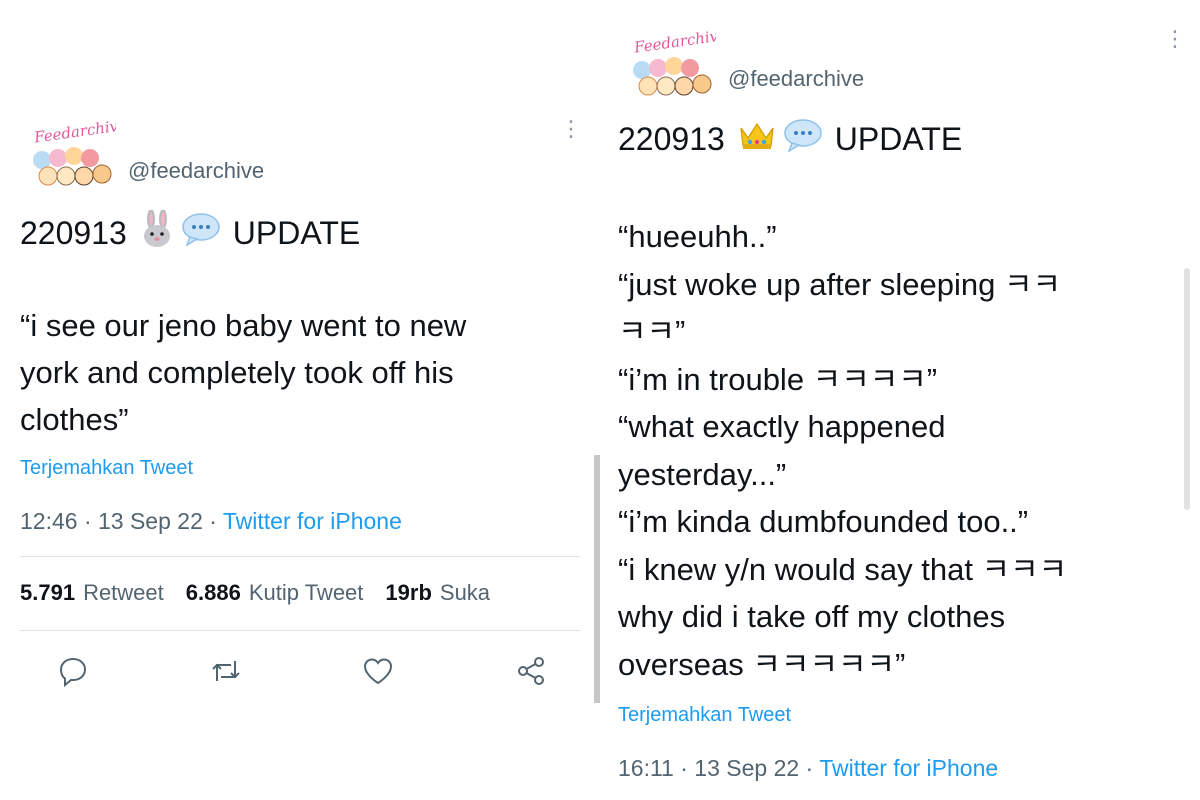 This screenshot has width=1200, height=800. What do you see at coordinates (226, 671) in the screenshot?
I see `retweet-icon` at bounding box center [226, 671].